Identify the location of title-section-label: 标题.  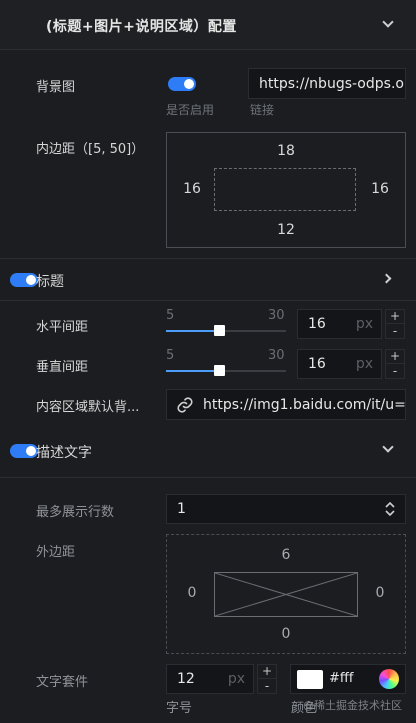
(50, 282).